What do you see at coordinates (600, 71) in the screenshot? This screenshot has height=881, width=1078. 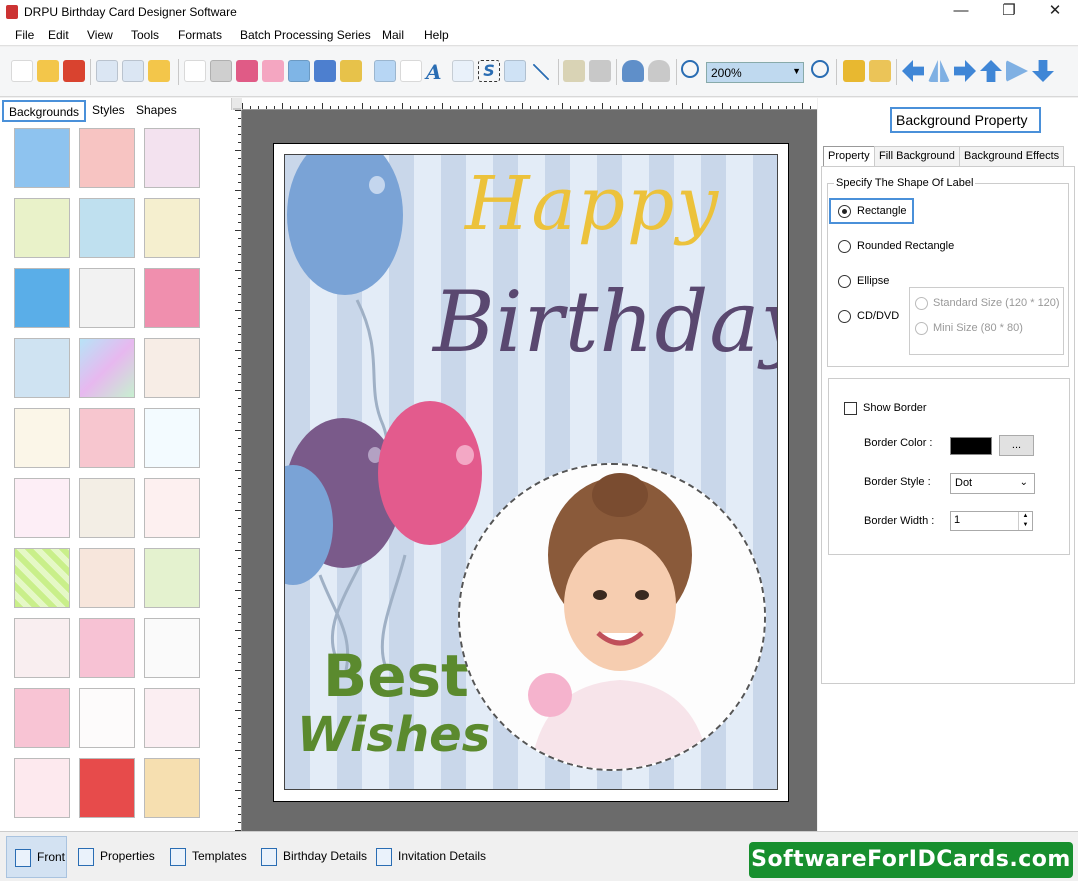 I see `database-settings-icon` at bounding box center [600, 71].